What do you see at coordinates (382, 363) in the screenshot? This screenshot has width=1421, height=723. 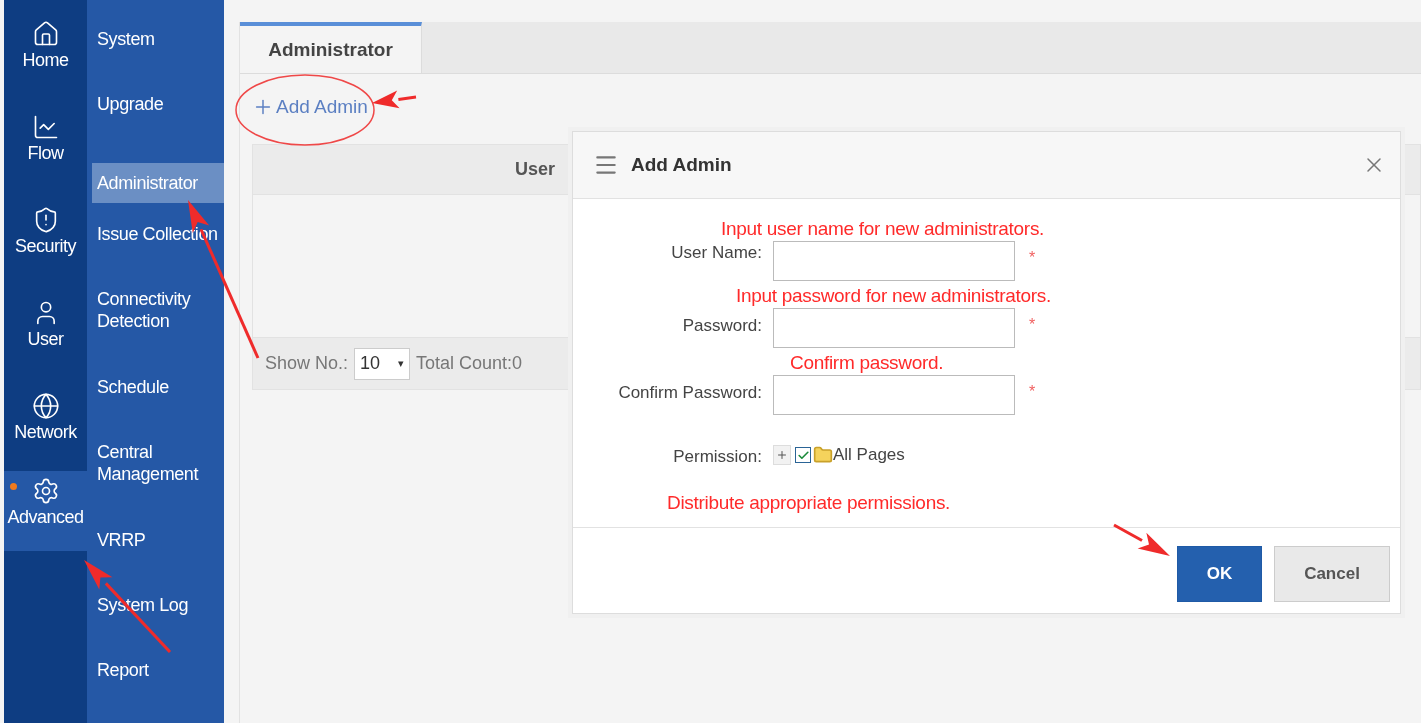 I see `page-size-select: 10 ▾` at bounding box center [382, 363].